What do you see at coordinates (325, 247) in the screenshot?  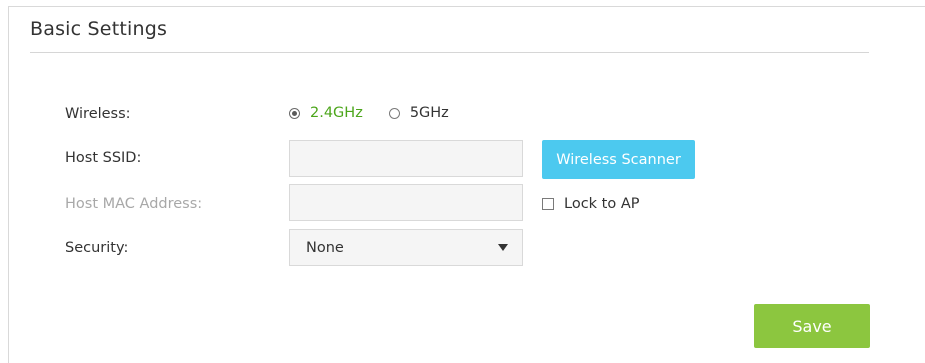 I see `security-selected-value: None` at bounding box center [325, 247].